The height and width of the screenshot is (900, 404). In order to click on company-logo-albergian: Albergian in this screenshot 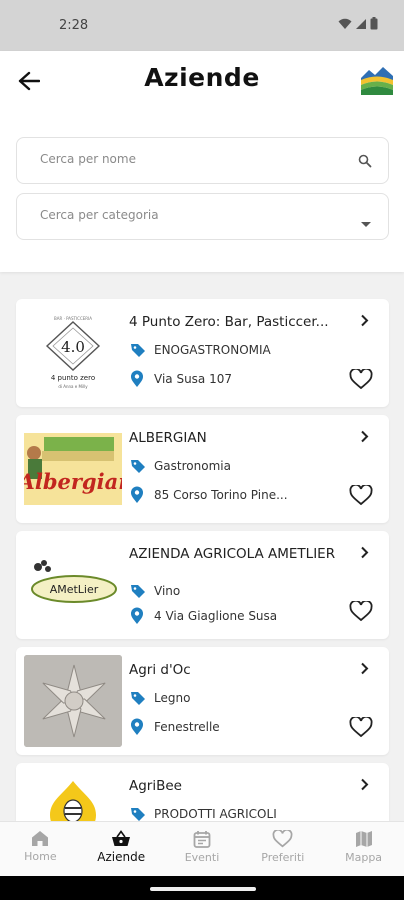, I will do `click(73, 469)`.